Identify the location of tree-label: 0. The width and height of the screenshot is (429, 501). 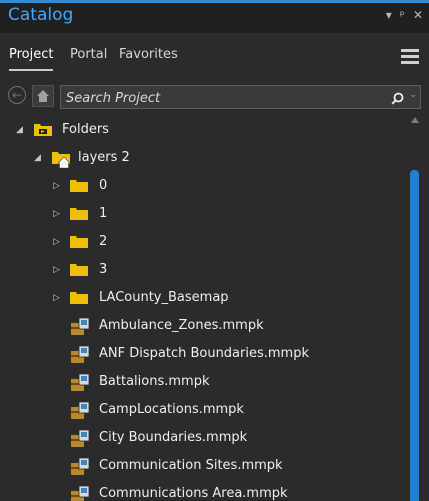
(103, 185).